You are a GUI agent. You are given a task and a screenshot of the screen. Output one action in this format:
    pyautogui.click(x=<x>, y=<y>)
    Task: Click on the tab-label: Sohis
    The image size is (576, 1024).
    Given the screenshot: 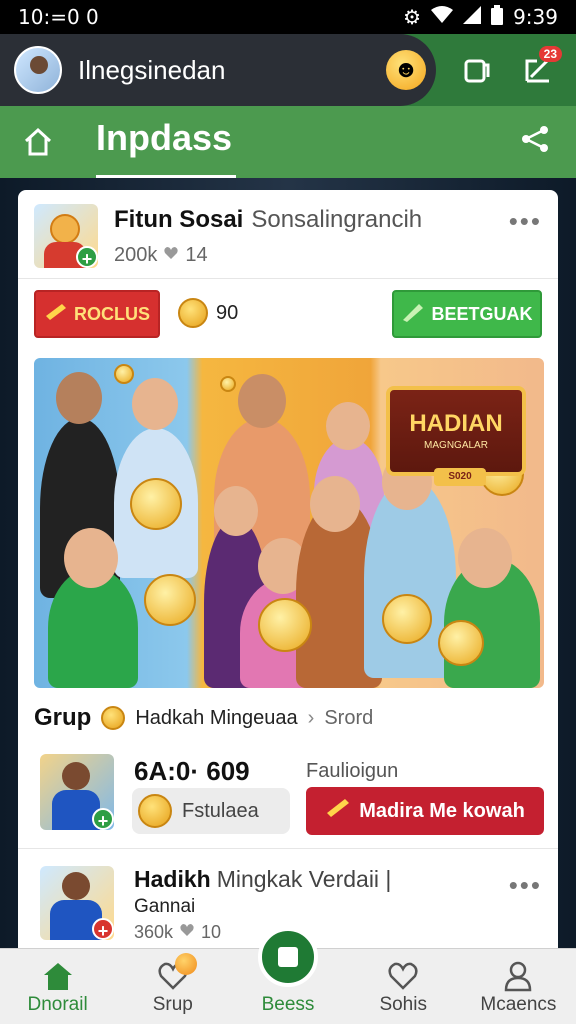 What is the action you would take?
    pyautogui.click(x=403, y=1004)
    